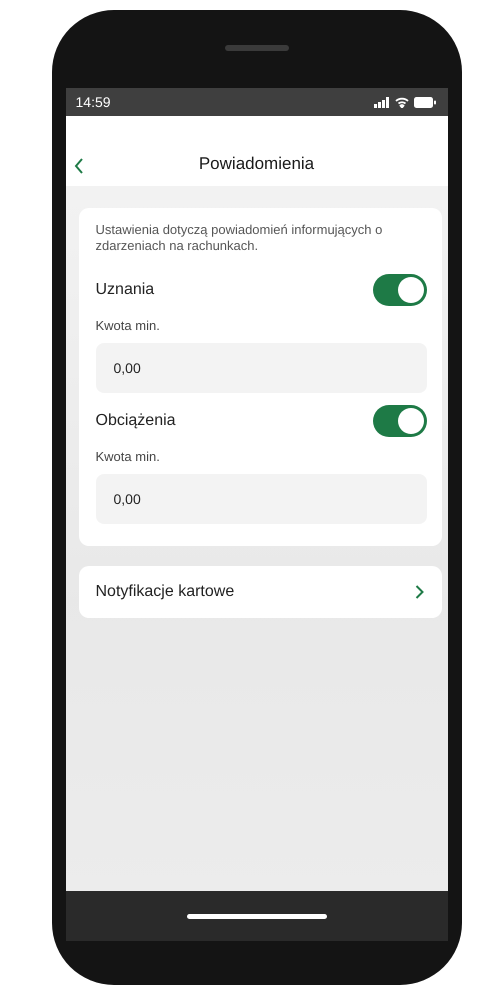 This screenshot has height=1000, width=483. I want to click on back-button, so click(79, 166).